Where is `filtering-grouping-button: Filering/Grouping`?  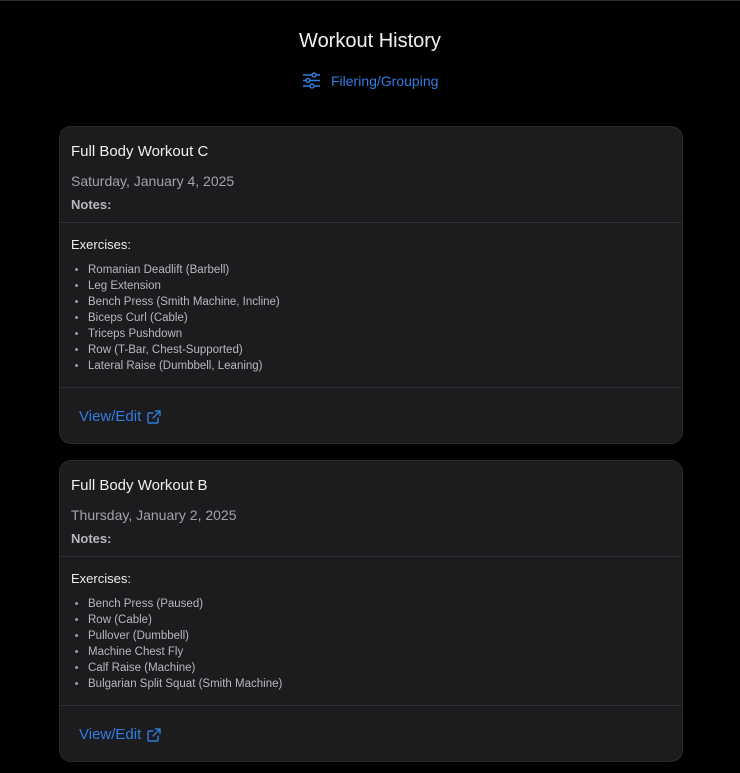
filtering-grouping-button: Filering/Grouping is located at coordinates (370, 80).